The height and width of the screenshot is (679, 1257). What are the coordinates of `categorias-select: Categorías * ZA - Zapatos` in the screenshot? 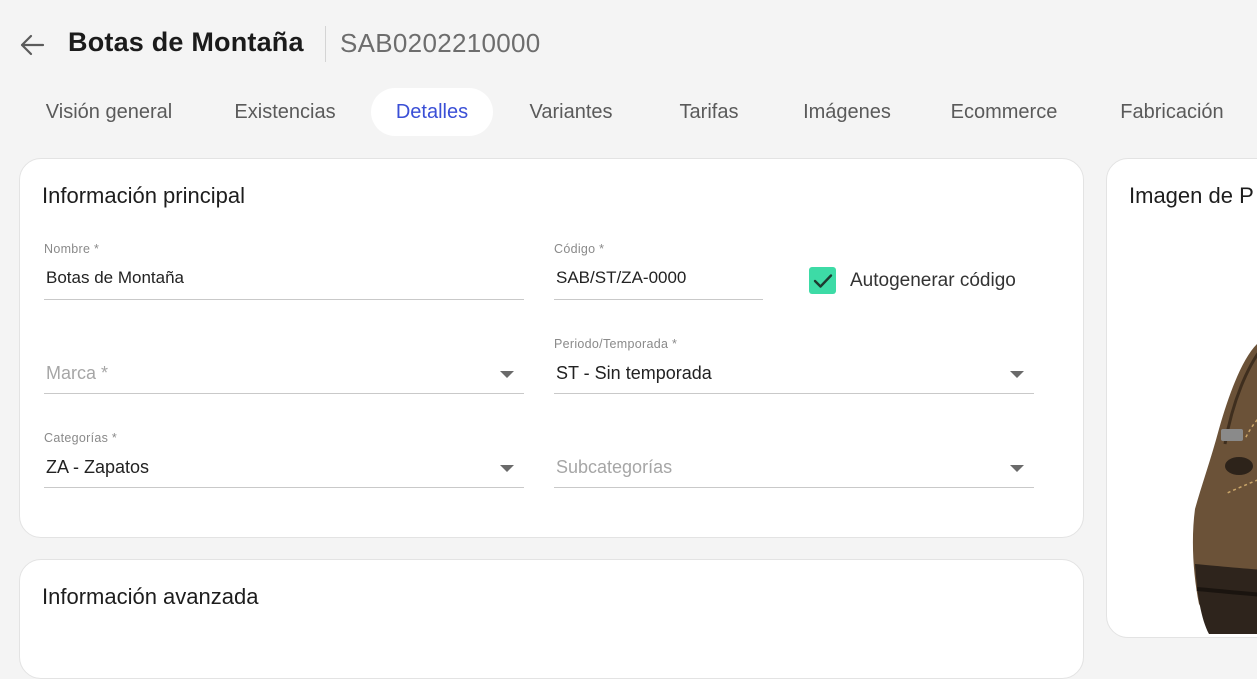 It's located at (284, 459).